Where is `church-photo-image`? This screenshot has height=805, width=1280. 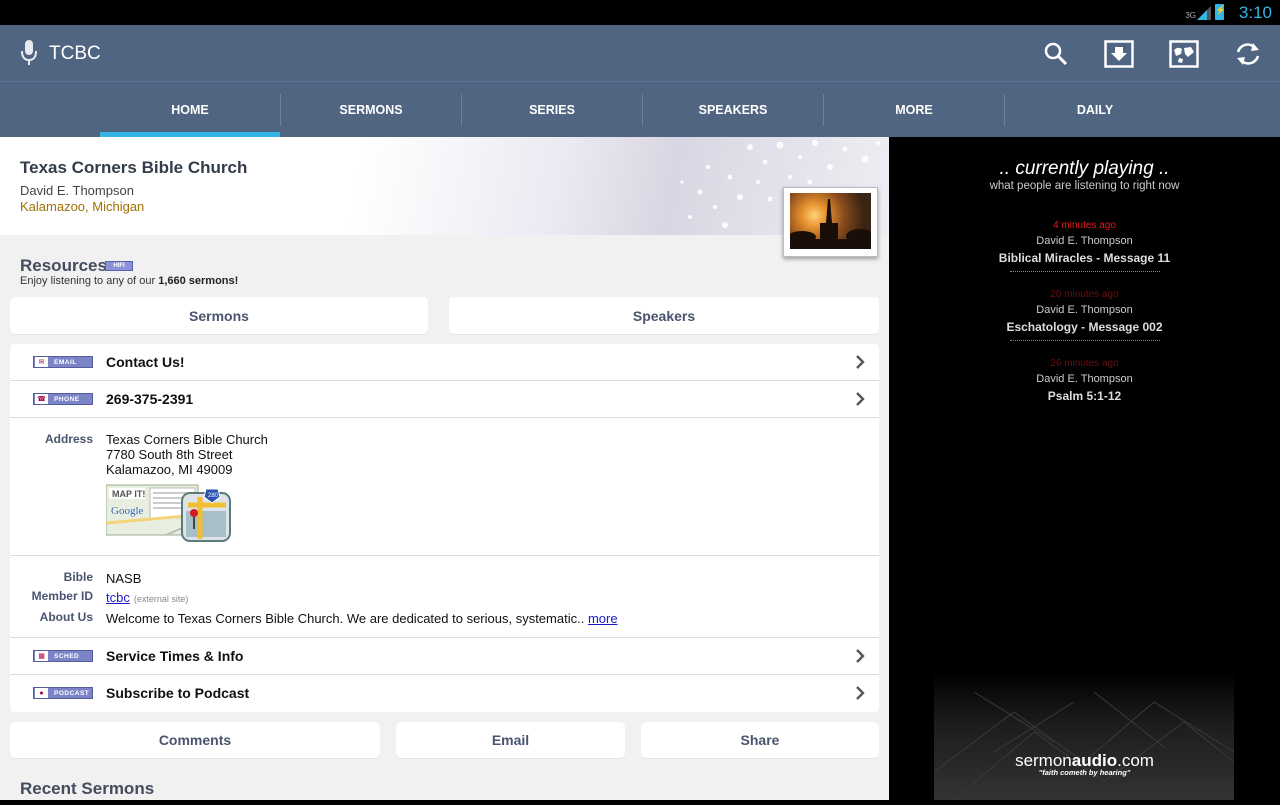 church-photo-image is located at coordinates (831, 221).